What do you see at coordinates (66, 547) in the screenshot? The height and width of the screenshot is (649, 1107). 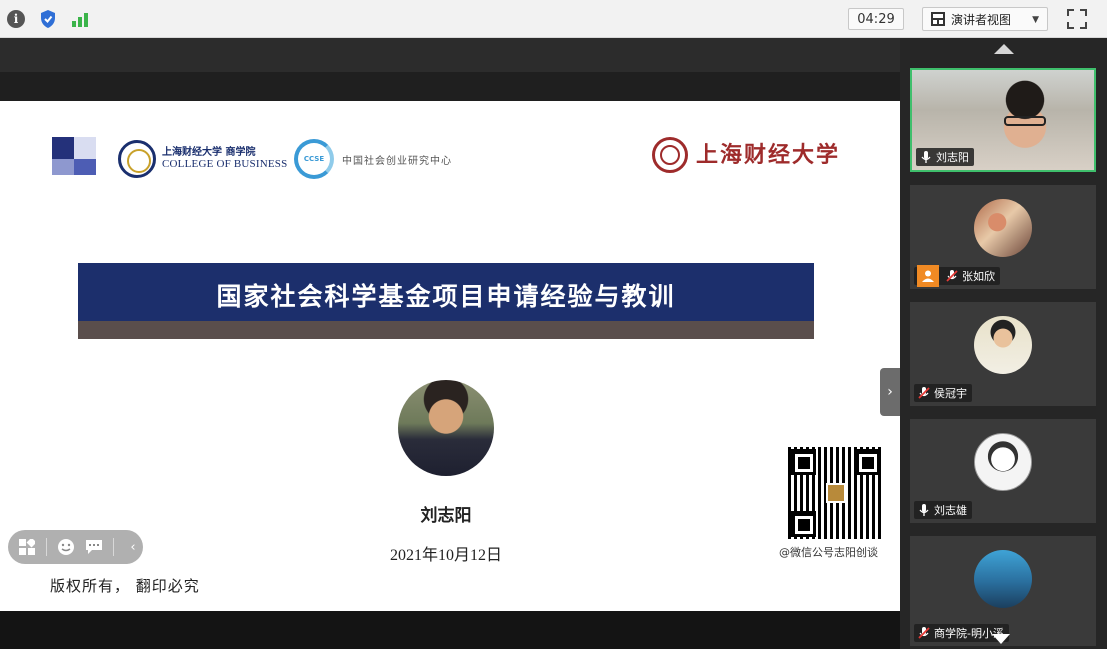 I see `emoji-icon` at bounding box center [66, 547].